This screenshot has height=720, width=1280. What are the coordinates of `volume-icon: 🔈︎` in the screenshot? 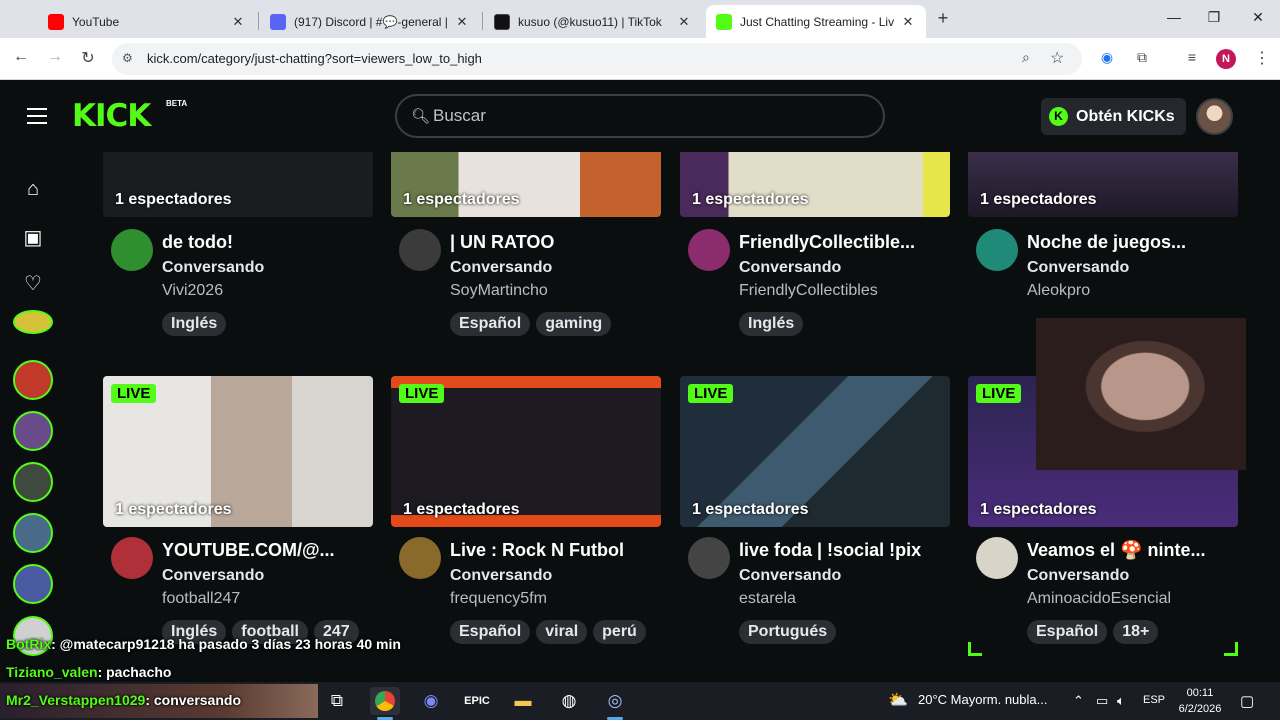 It's located at (1121, 701).